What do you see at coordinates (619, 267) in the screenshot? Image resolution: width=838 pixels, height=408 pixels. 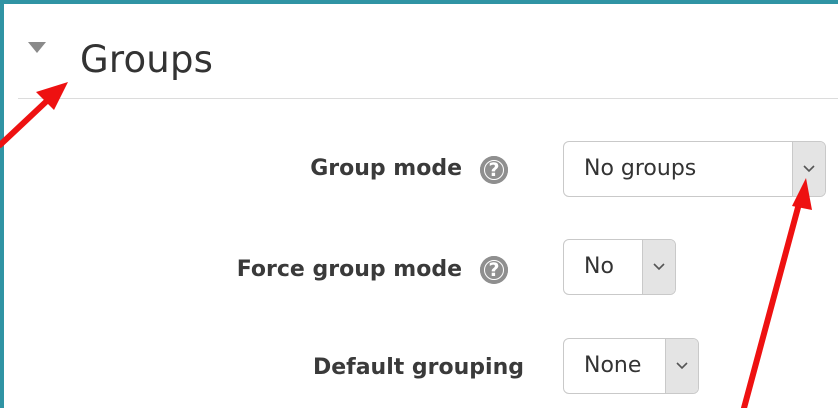 I see `force-group-mode-select: No` at bounding box center [619, 267].